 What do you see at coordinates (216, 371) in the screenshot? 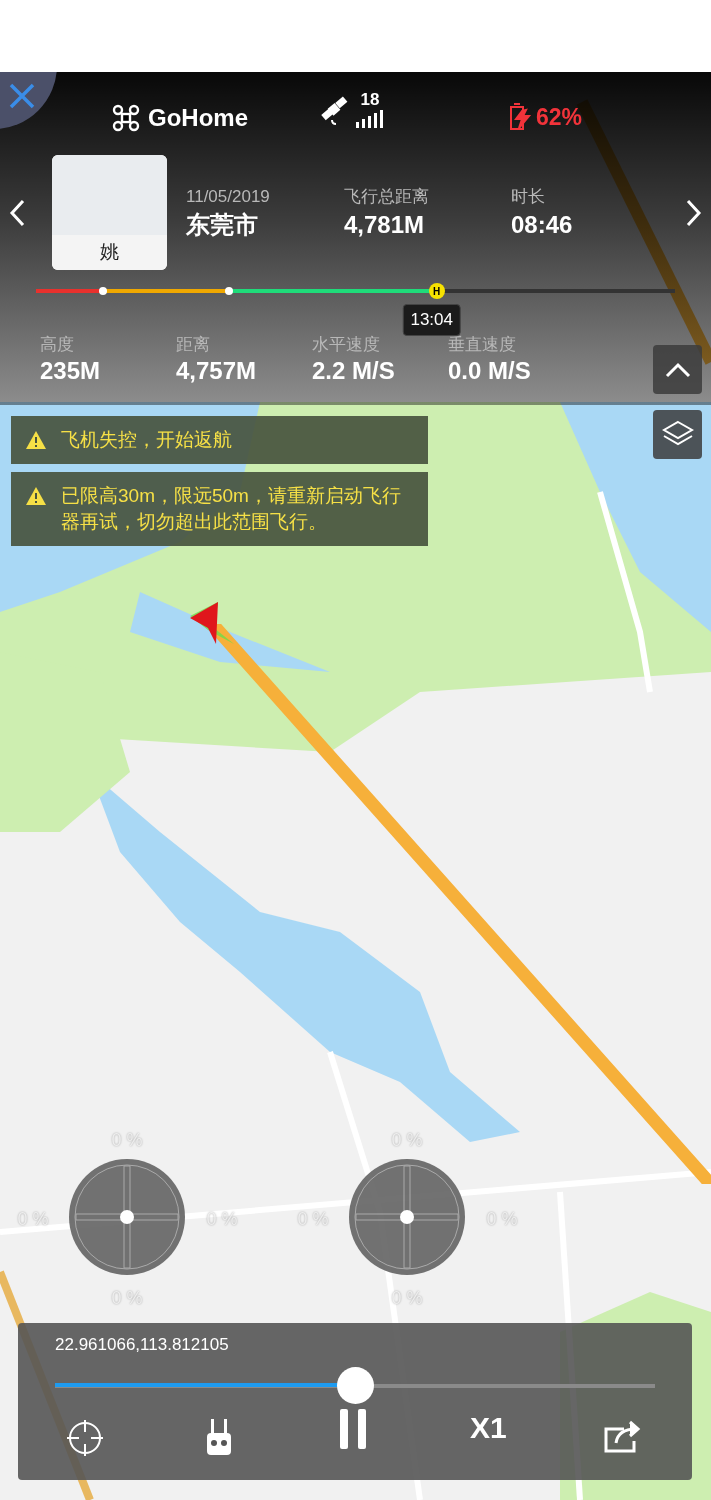
I see `telemetry-value: 4,757M` at bounding box center [216, 371].